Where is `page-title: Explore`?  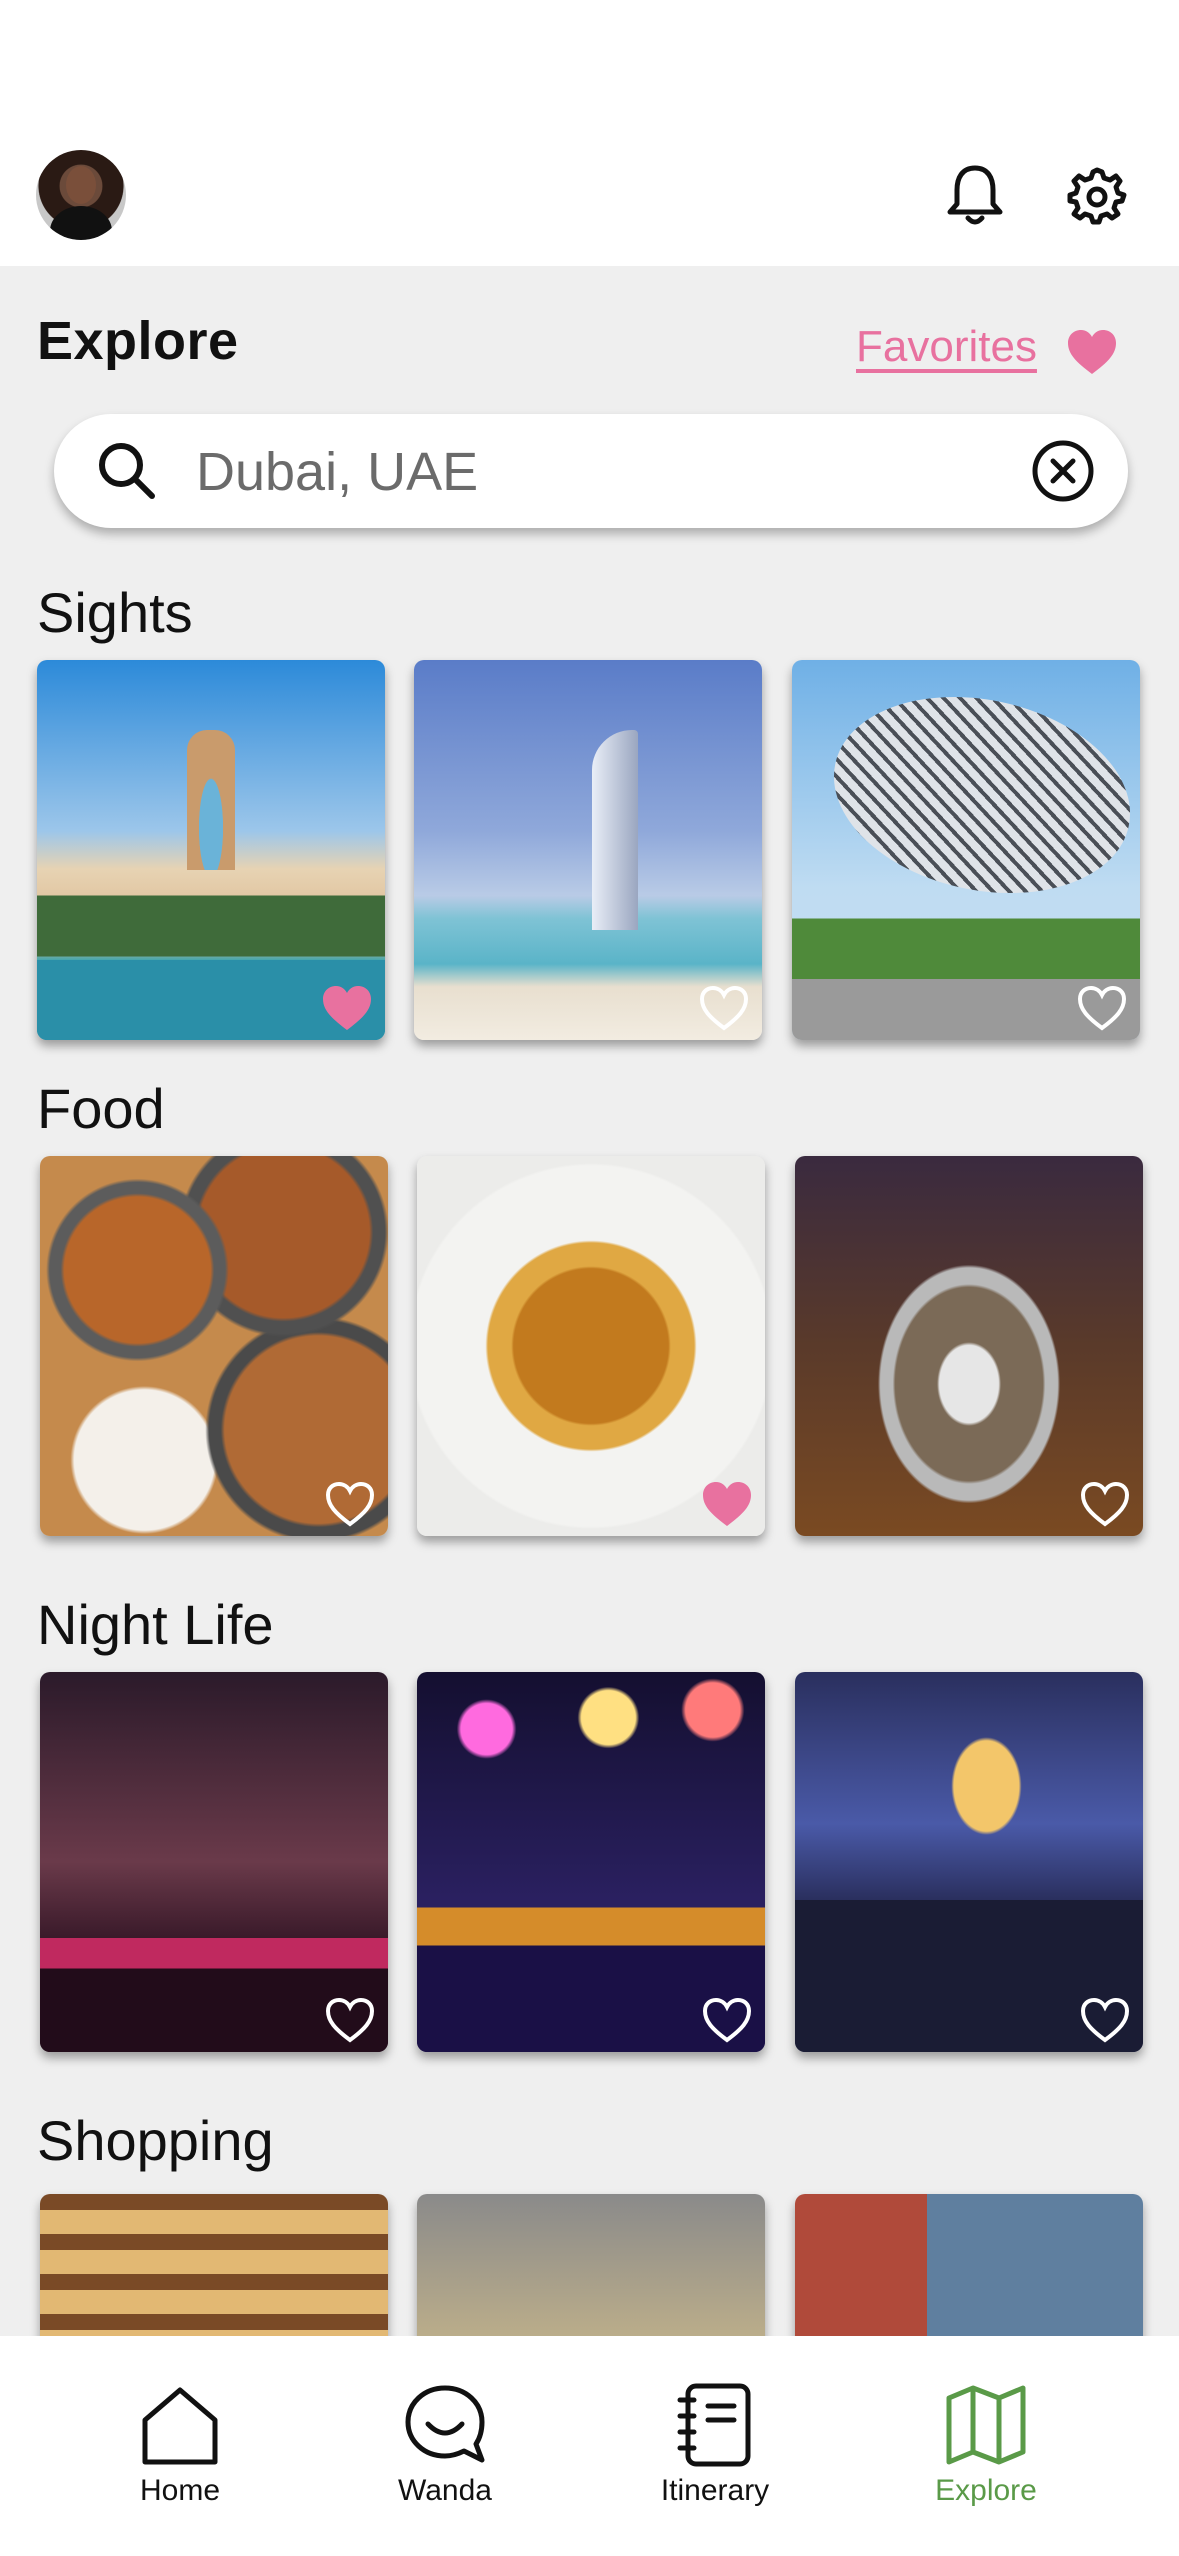
page-title: Explore is located at coordinates (138, 341).